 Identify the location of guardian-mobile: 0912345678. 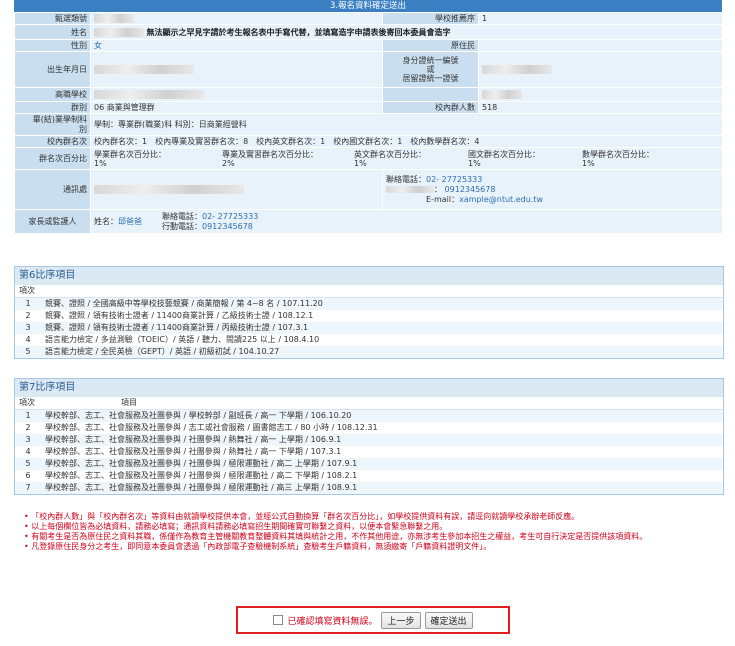
(227, 226).